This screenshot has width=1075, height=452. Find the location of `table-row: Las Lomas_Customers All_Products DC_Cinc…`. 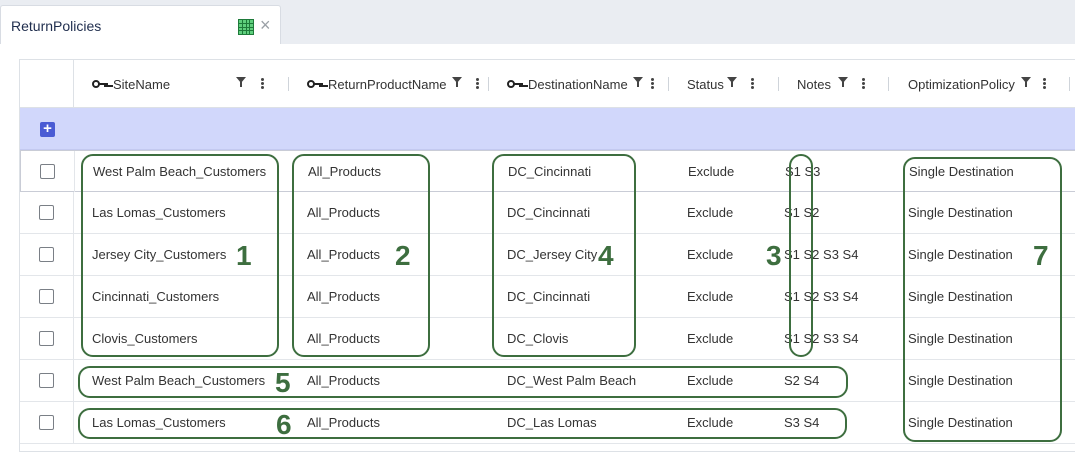

table-row: Las Lomas_Customers All_Products DC_Cinc… is located at coordinates (547, 213).